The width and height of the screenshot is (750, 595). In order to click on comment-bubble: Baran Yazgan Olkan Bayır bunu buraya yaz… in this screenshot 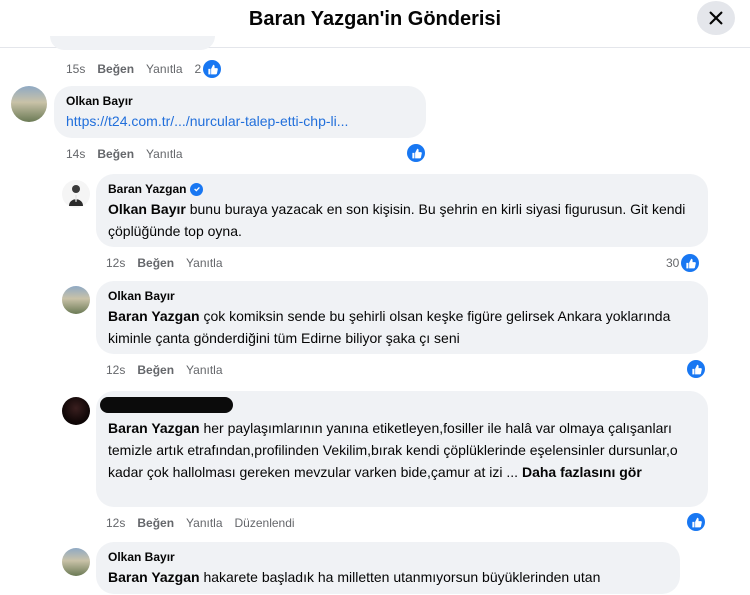, I will do `click(402, 210)`.